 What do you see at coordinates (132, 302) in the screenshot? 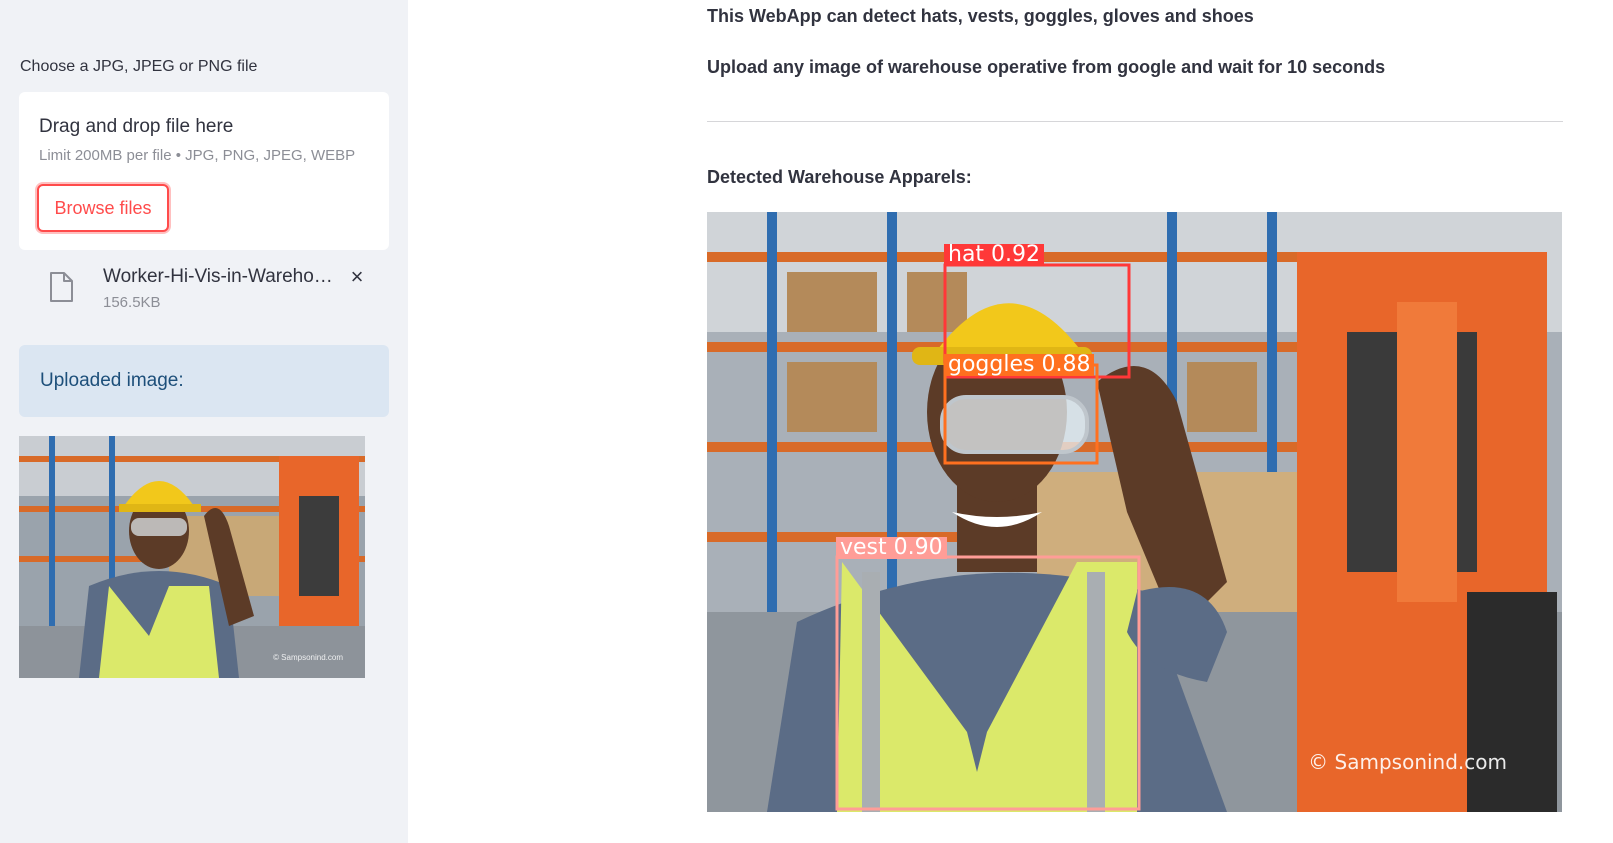
I see `file-size: 156.5KB` at bounding box center [132, 302].